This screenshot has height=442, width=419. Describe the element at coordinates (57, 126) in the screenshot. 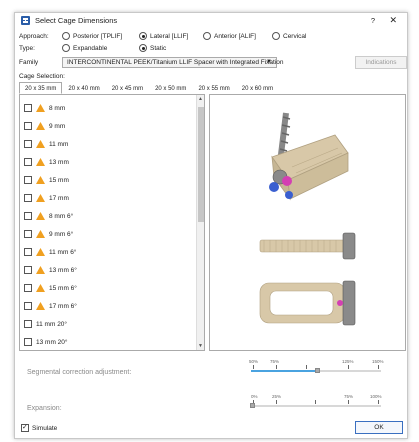

I see `item-label: 9 mm` at that location.